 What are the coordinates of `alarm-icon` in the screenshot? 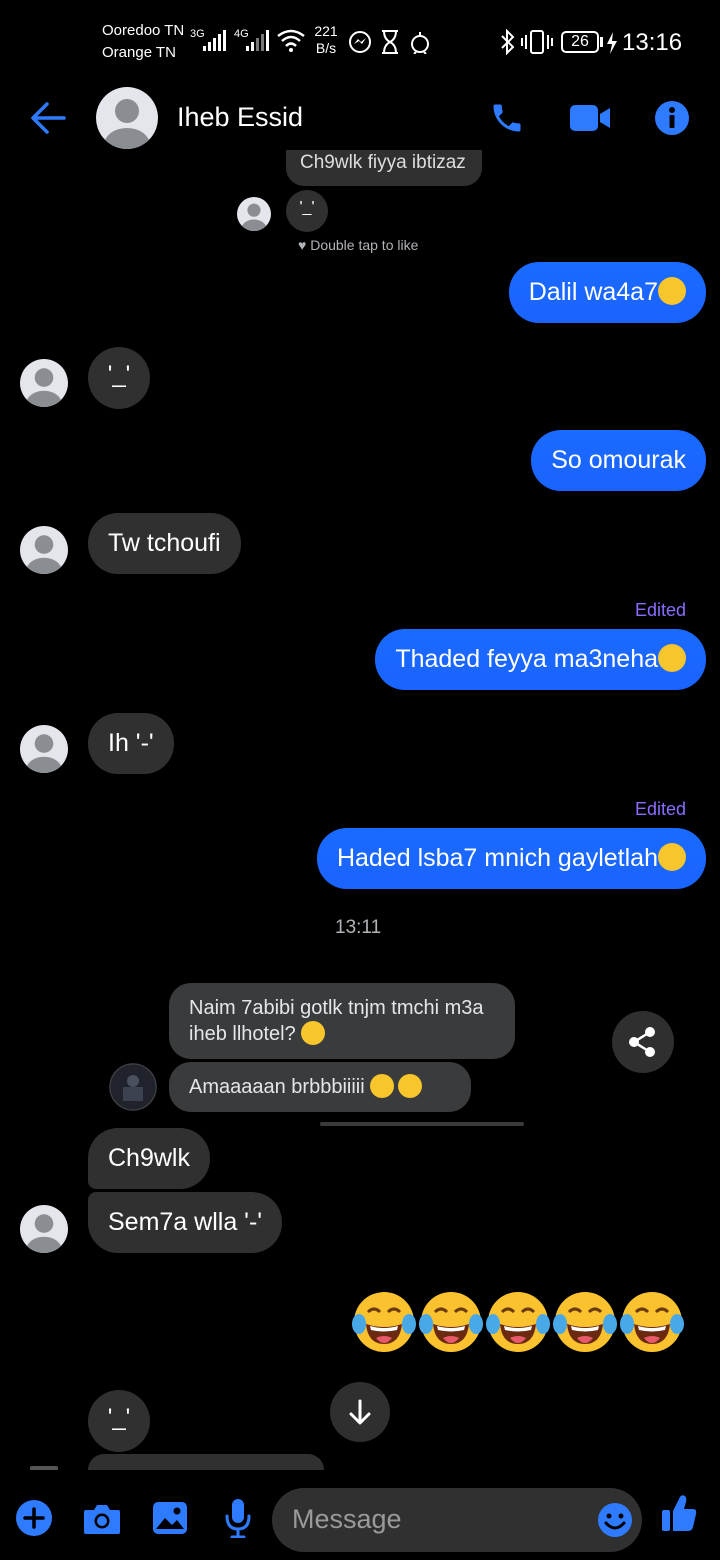 It's located at (420, 43).